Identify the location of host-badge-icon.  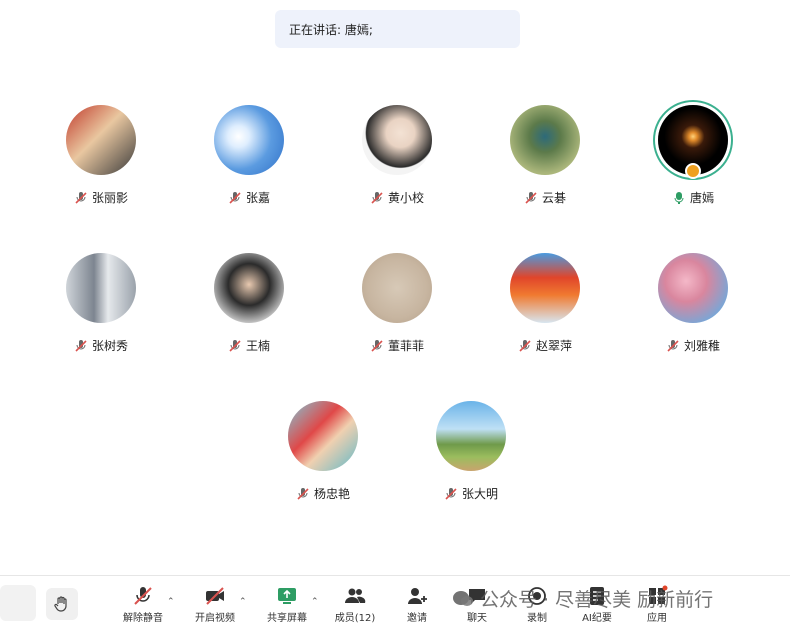
(693, 171).